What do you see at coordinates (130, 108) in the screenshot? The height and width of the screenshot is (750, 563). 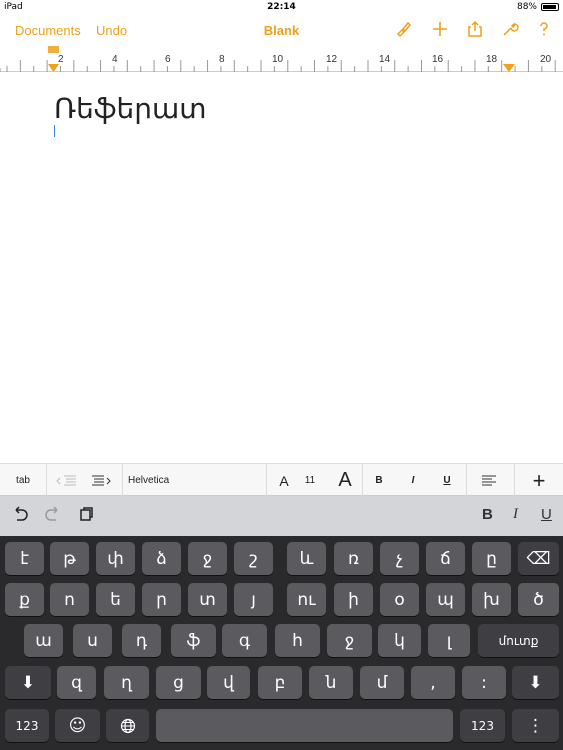 I see `document-text: Ռեֆերատ` at bounding box center [130, 108].